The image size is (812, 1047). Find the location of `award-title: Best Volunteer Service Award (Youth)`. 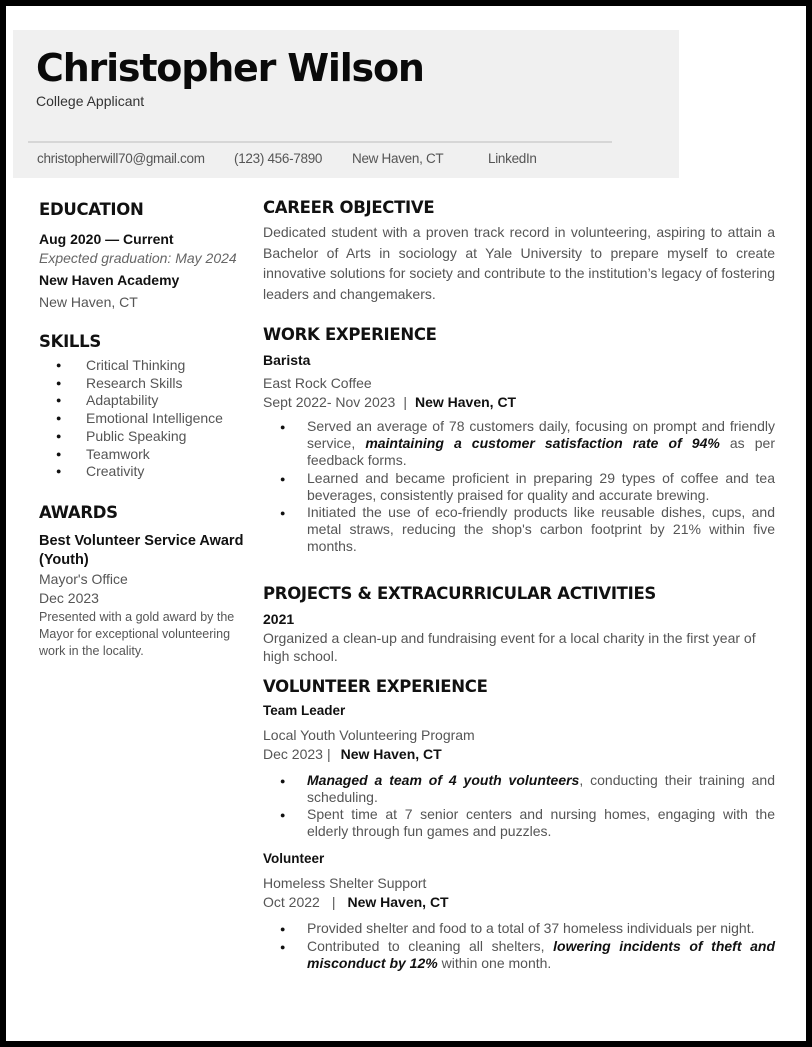

award-title: Best Volunteer Service Award (Youth) is located at coordinates (141, 550).